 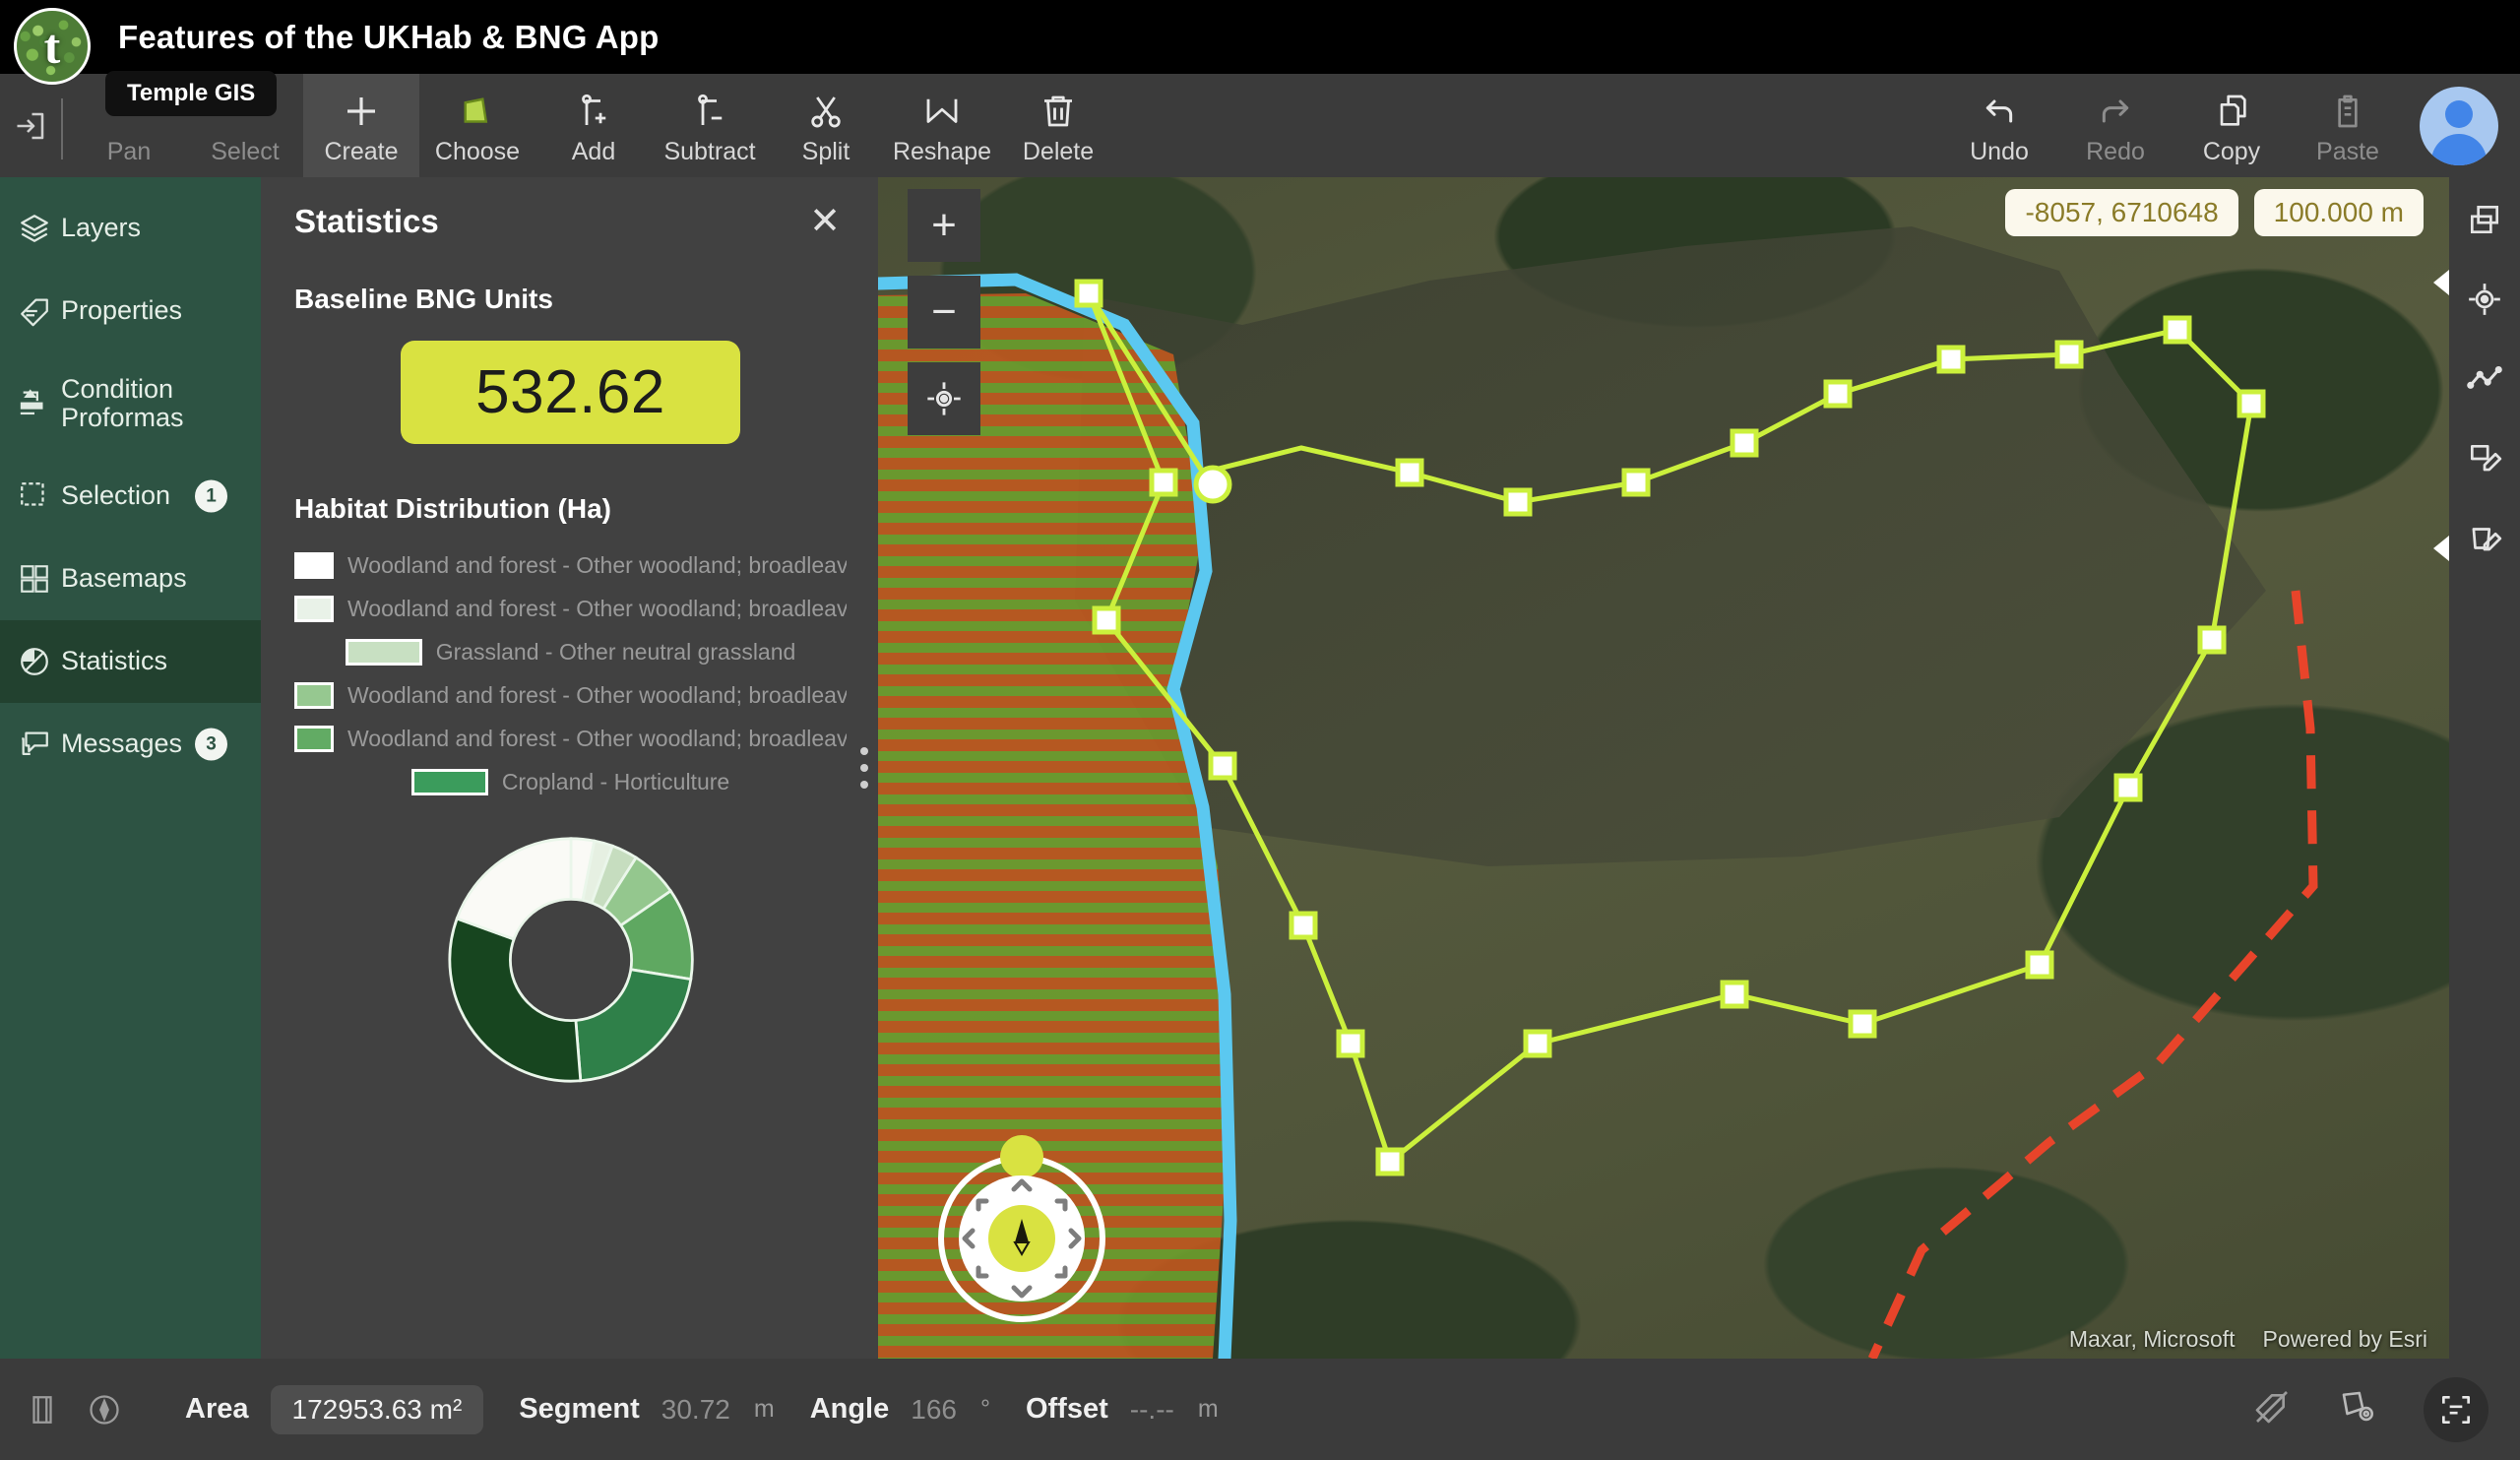 I want to click on sidebar-item-basemaps: Basemaps, so click(x=130, y=579).